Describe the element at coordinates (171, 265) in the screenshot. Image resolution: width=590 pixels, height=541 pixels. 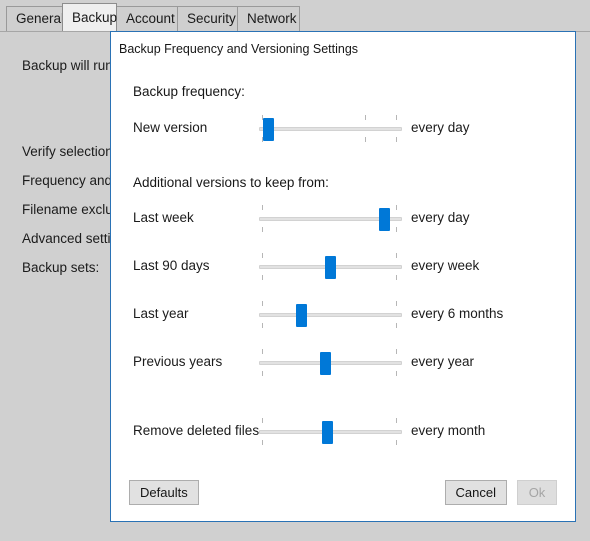
I see `slider-label-last-90-days: Last 90 days` at that location.